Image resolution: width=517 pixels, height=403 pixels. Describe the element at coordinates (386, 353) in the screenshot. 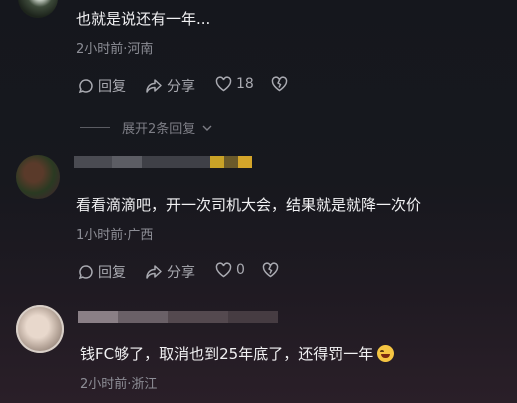

I see `laughing-emoji-icon` at that location.